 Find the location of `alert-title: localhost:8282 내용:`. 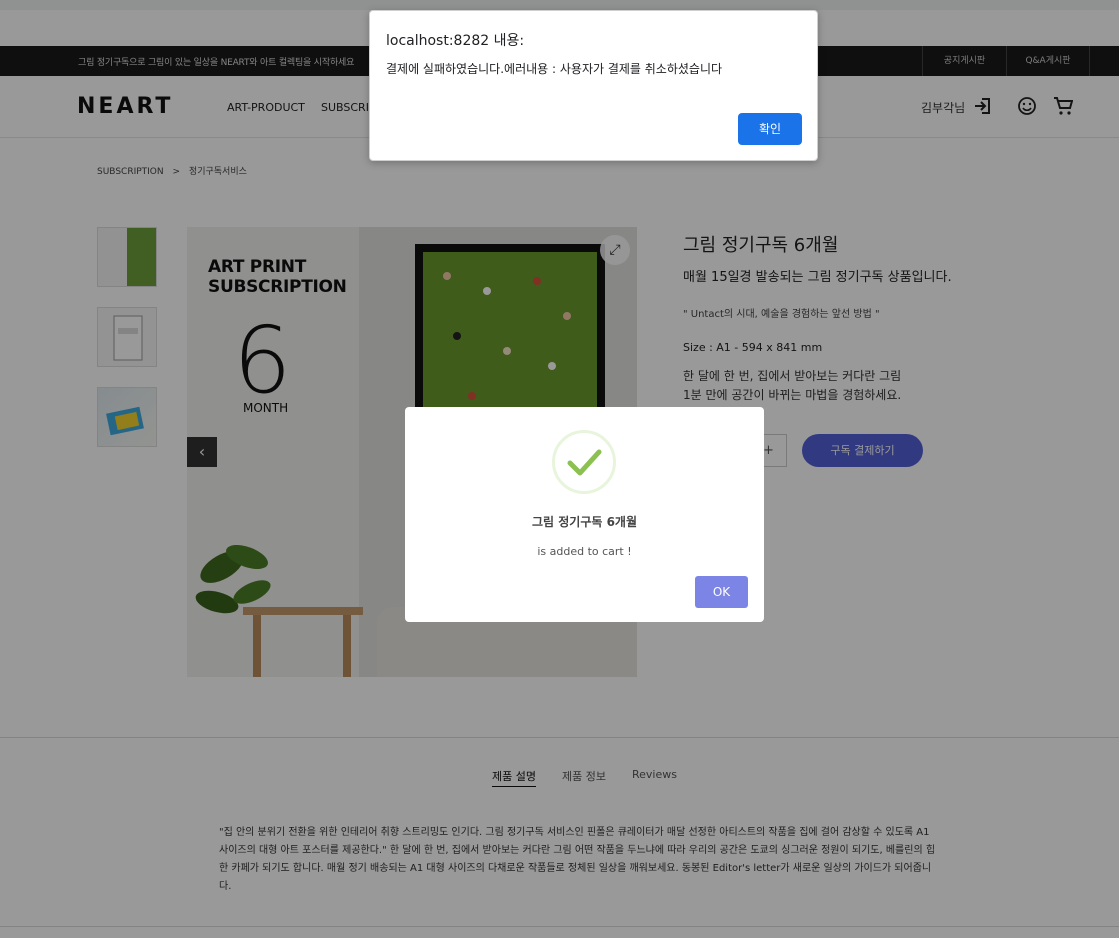

alert-title: localhost:8282 내용: is located at coordinates (455, 41).